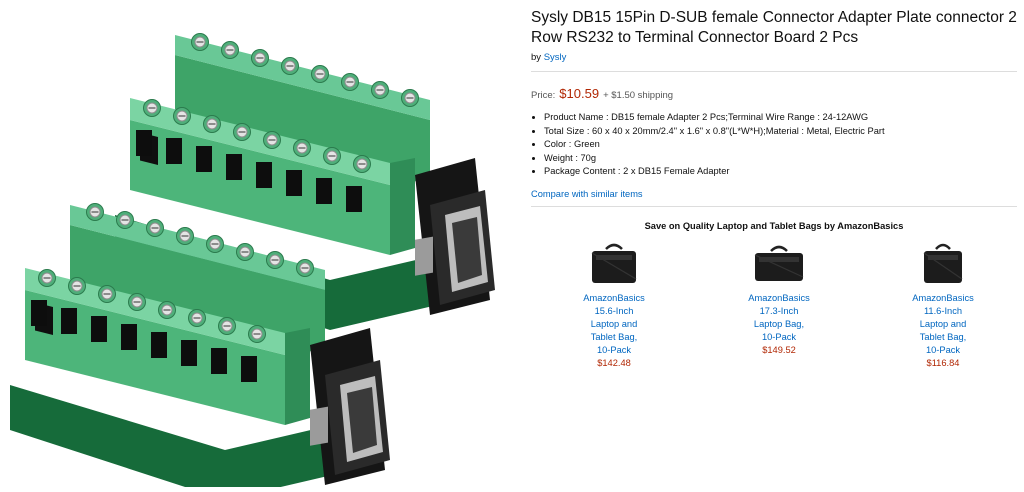 The width and height of the screenshot is (1024, 492). I want to click on byline: by Sysly, so click(774, 57).